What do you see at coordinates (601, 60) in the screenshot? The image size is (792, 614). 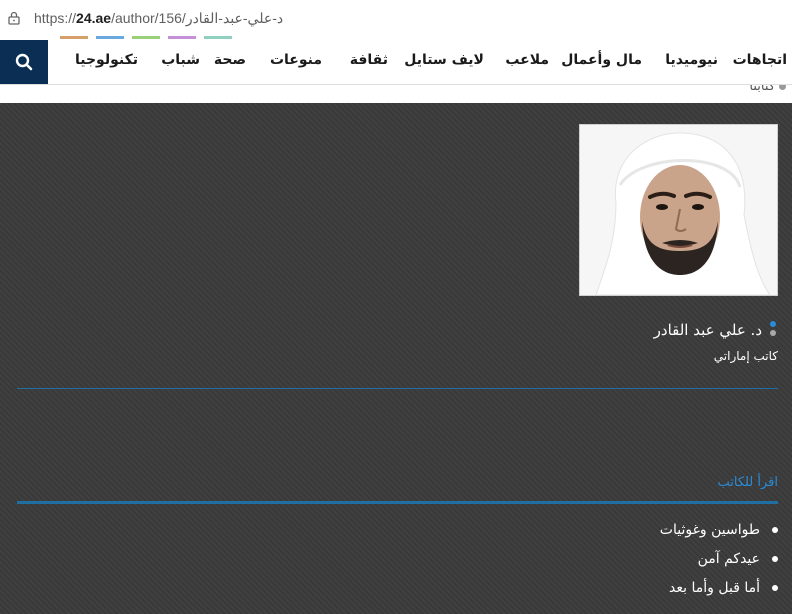 I see `nav-item-business: مال وأعمال` at bounding box center [601, 60].